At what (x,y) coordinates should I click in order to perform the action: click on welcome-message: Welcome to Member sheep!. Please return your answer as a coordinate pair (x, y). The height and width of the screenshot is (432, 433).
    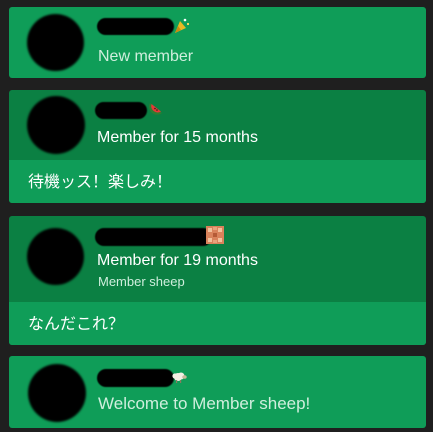
    Looking at the image, I should click on (204, 403).